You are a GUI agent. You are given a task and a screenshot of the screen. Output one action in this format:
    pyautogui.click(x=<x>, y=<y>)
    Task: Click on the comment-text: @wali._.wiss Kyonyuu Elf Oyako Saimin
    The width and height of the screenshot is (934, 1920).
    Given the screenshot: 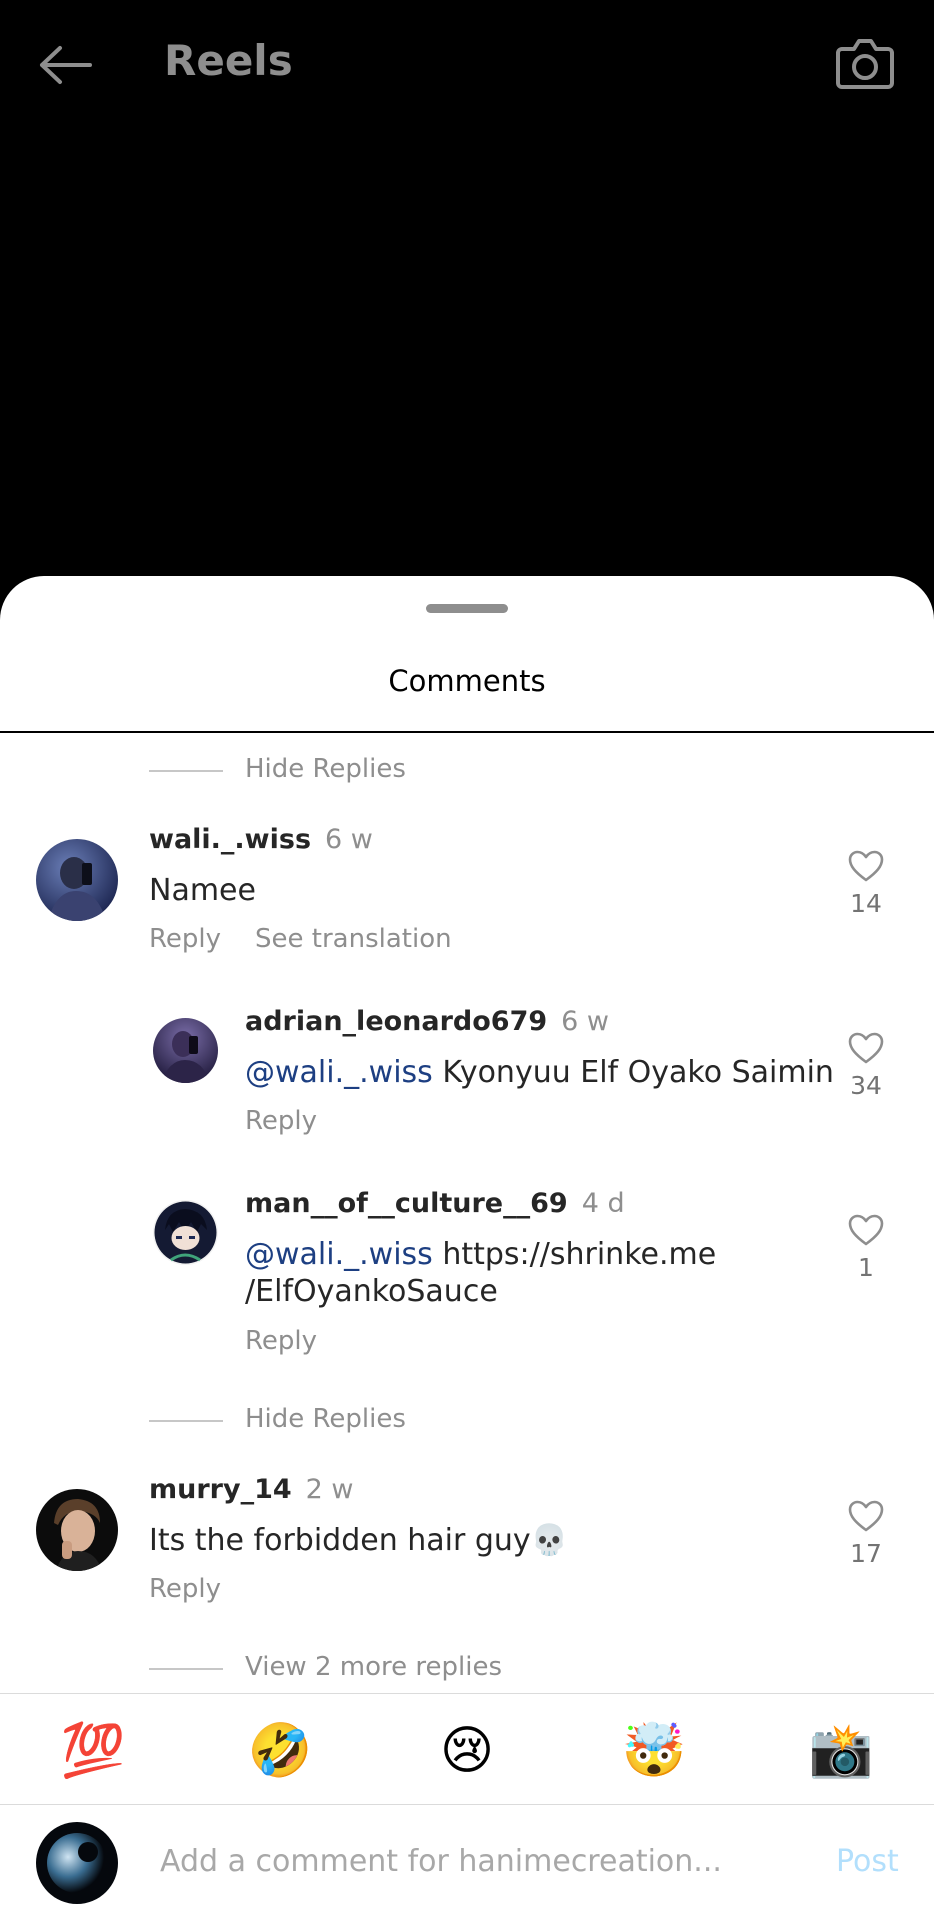 What is the action you would take?
    pyautogui.click(x=539, y=1072)
    